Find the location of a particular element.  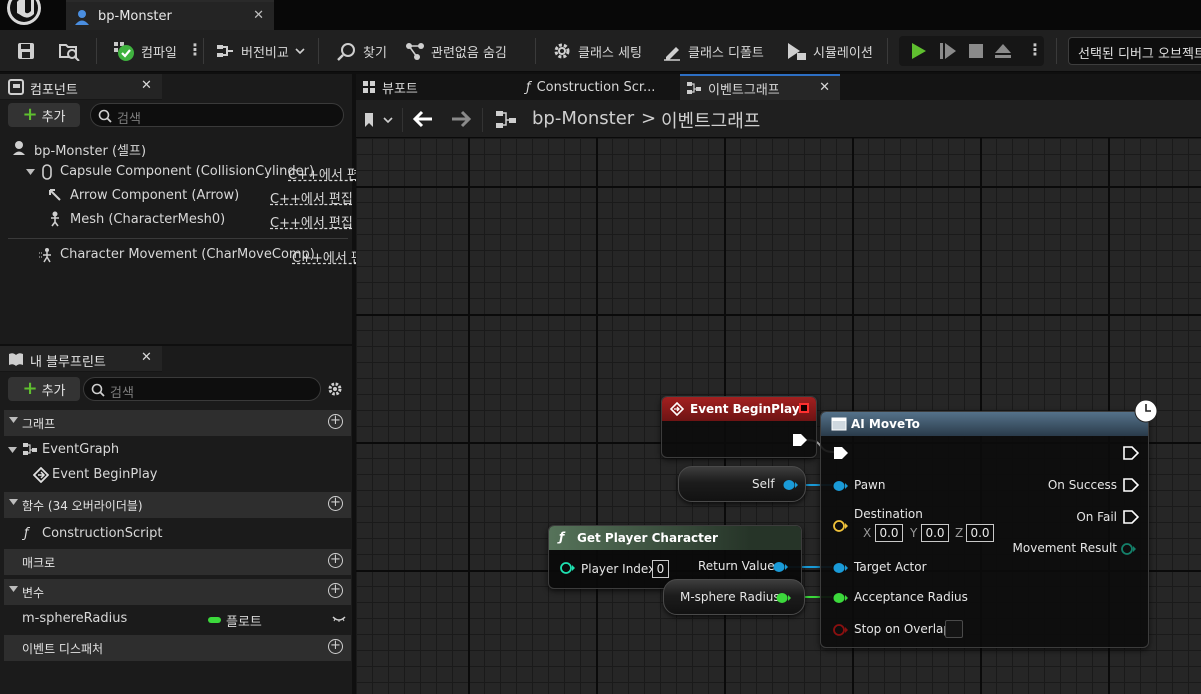

my-blueprint-tab: 내 블루프린트 ✕ is located at coordinates (81, 359).